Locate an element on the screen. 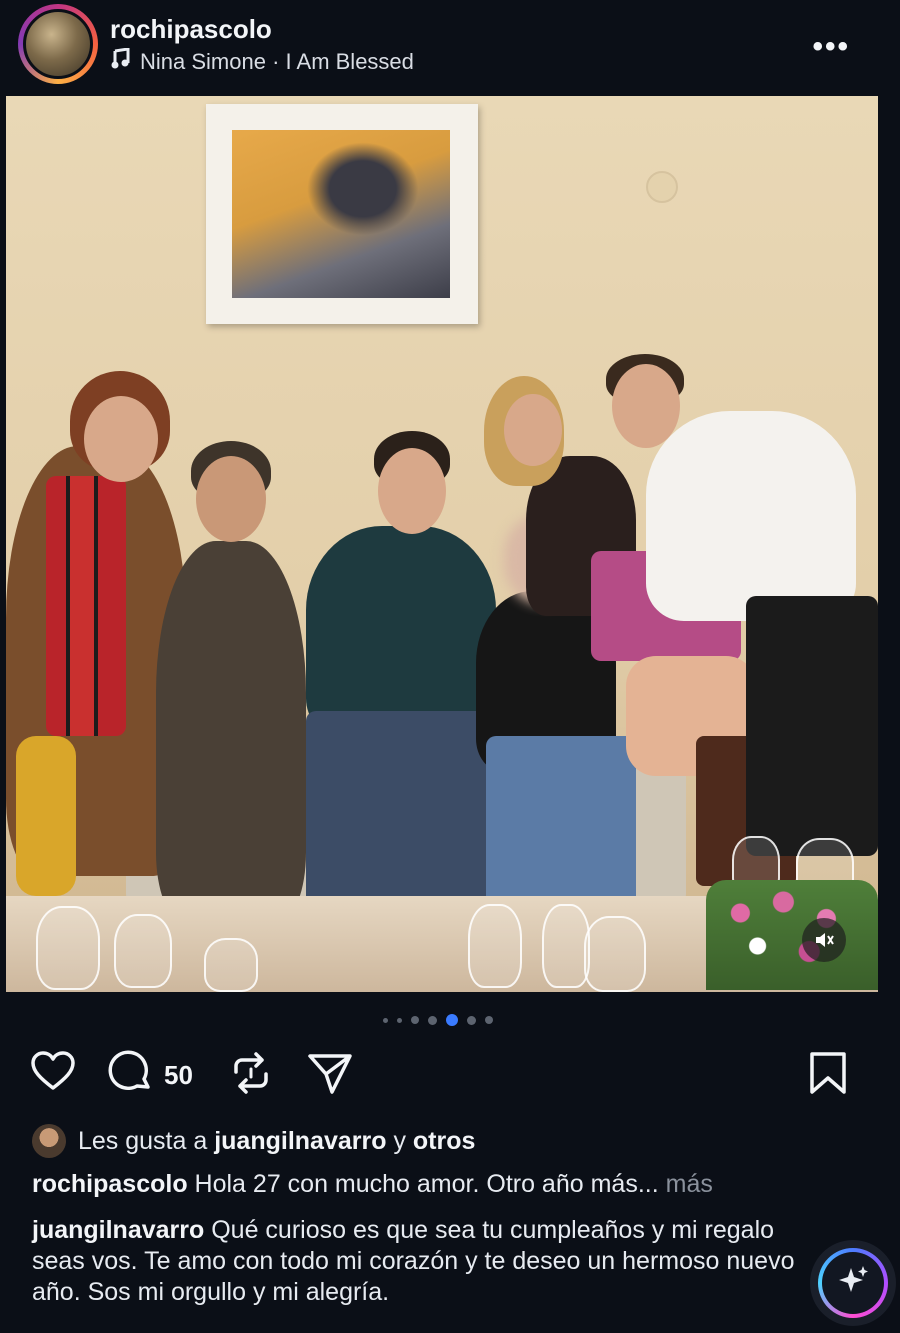  comment-bubble-icon is located at coordinates (131, 1075).